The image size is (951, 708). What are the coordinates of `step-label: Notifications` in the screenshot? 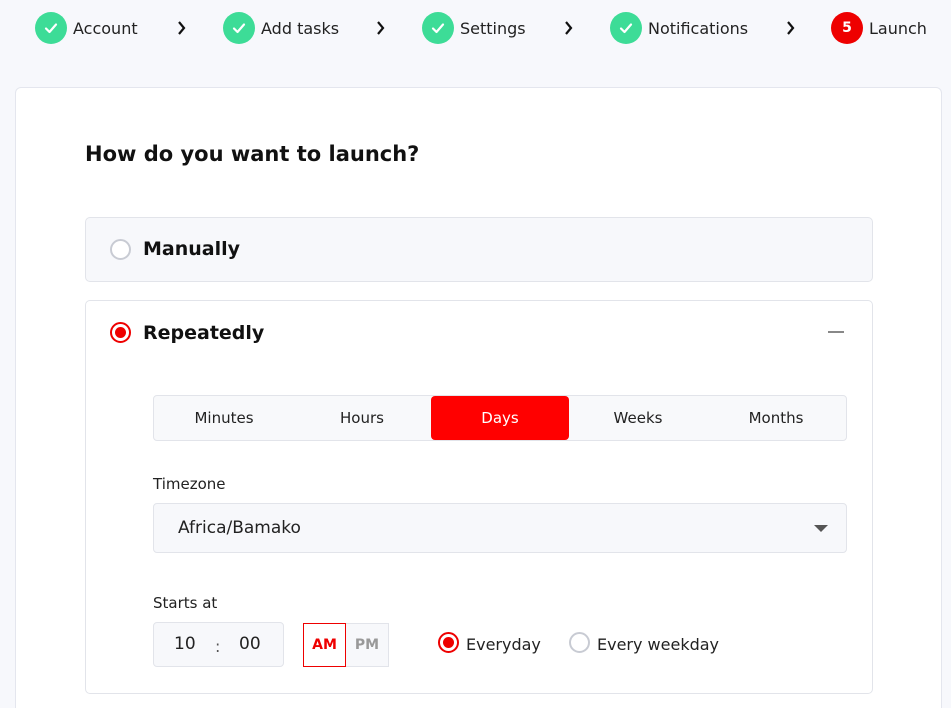 It's located at (698, 28).